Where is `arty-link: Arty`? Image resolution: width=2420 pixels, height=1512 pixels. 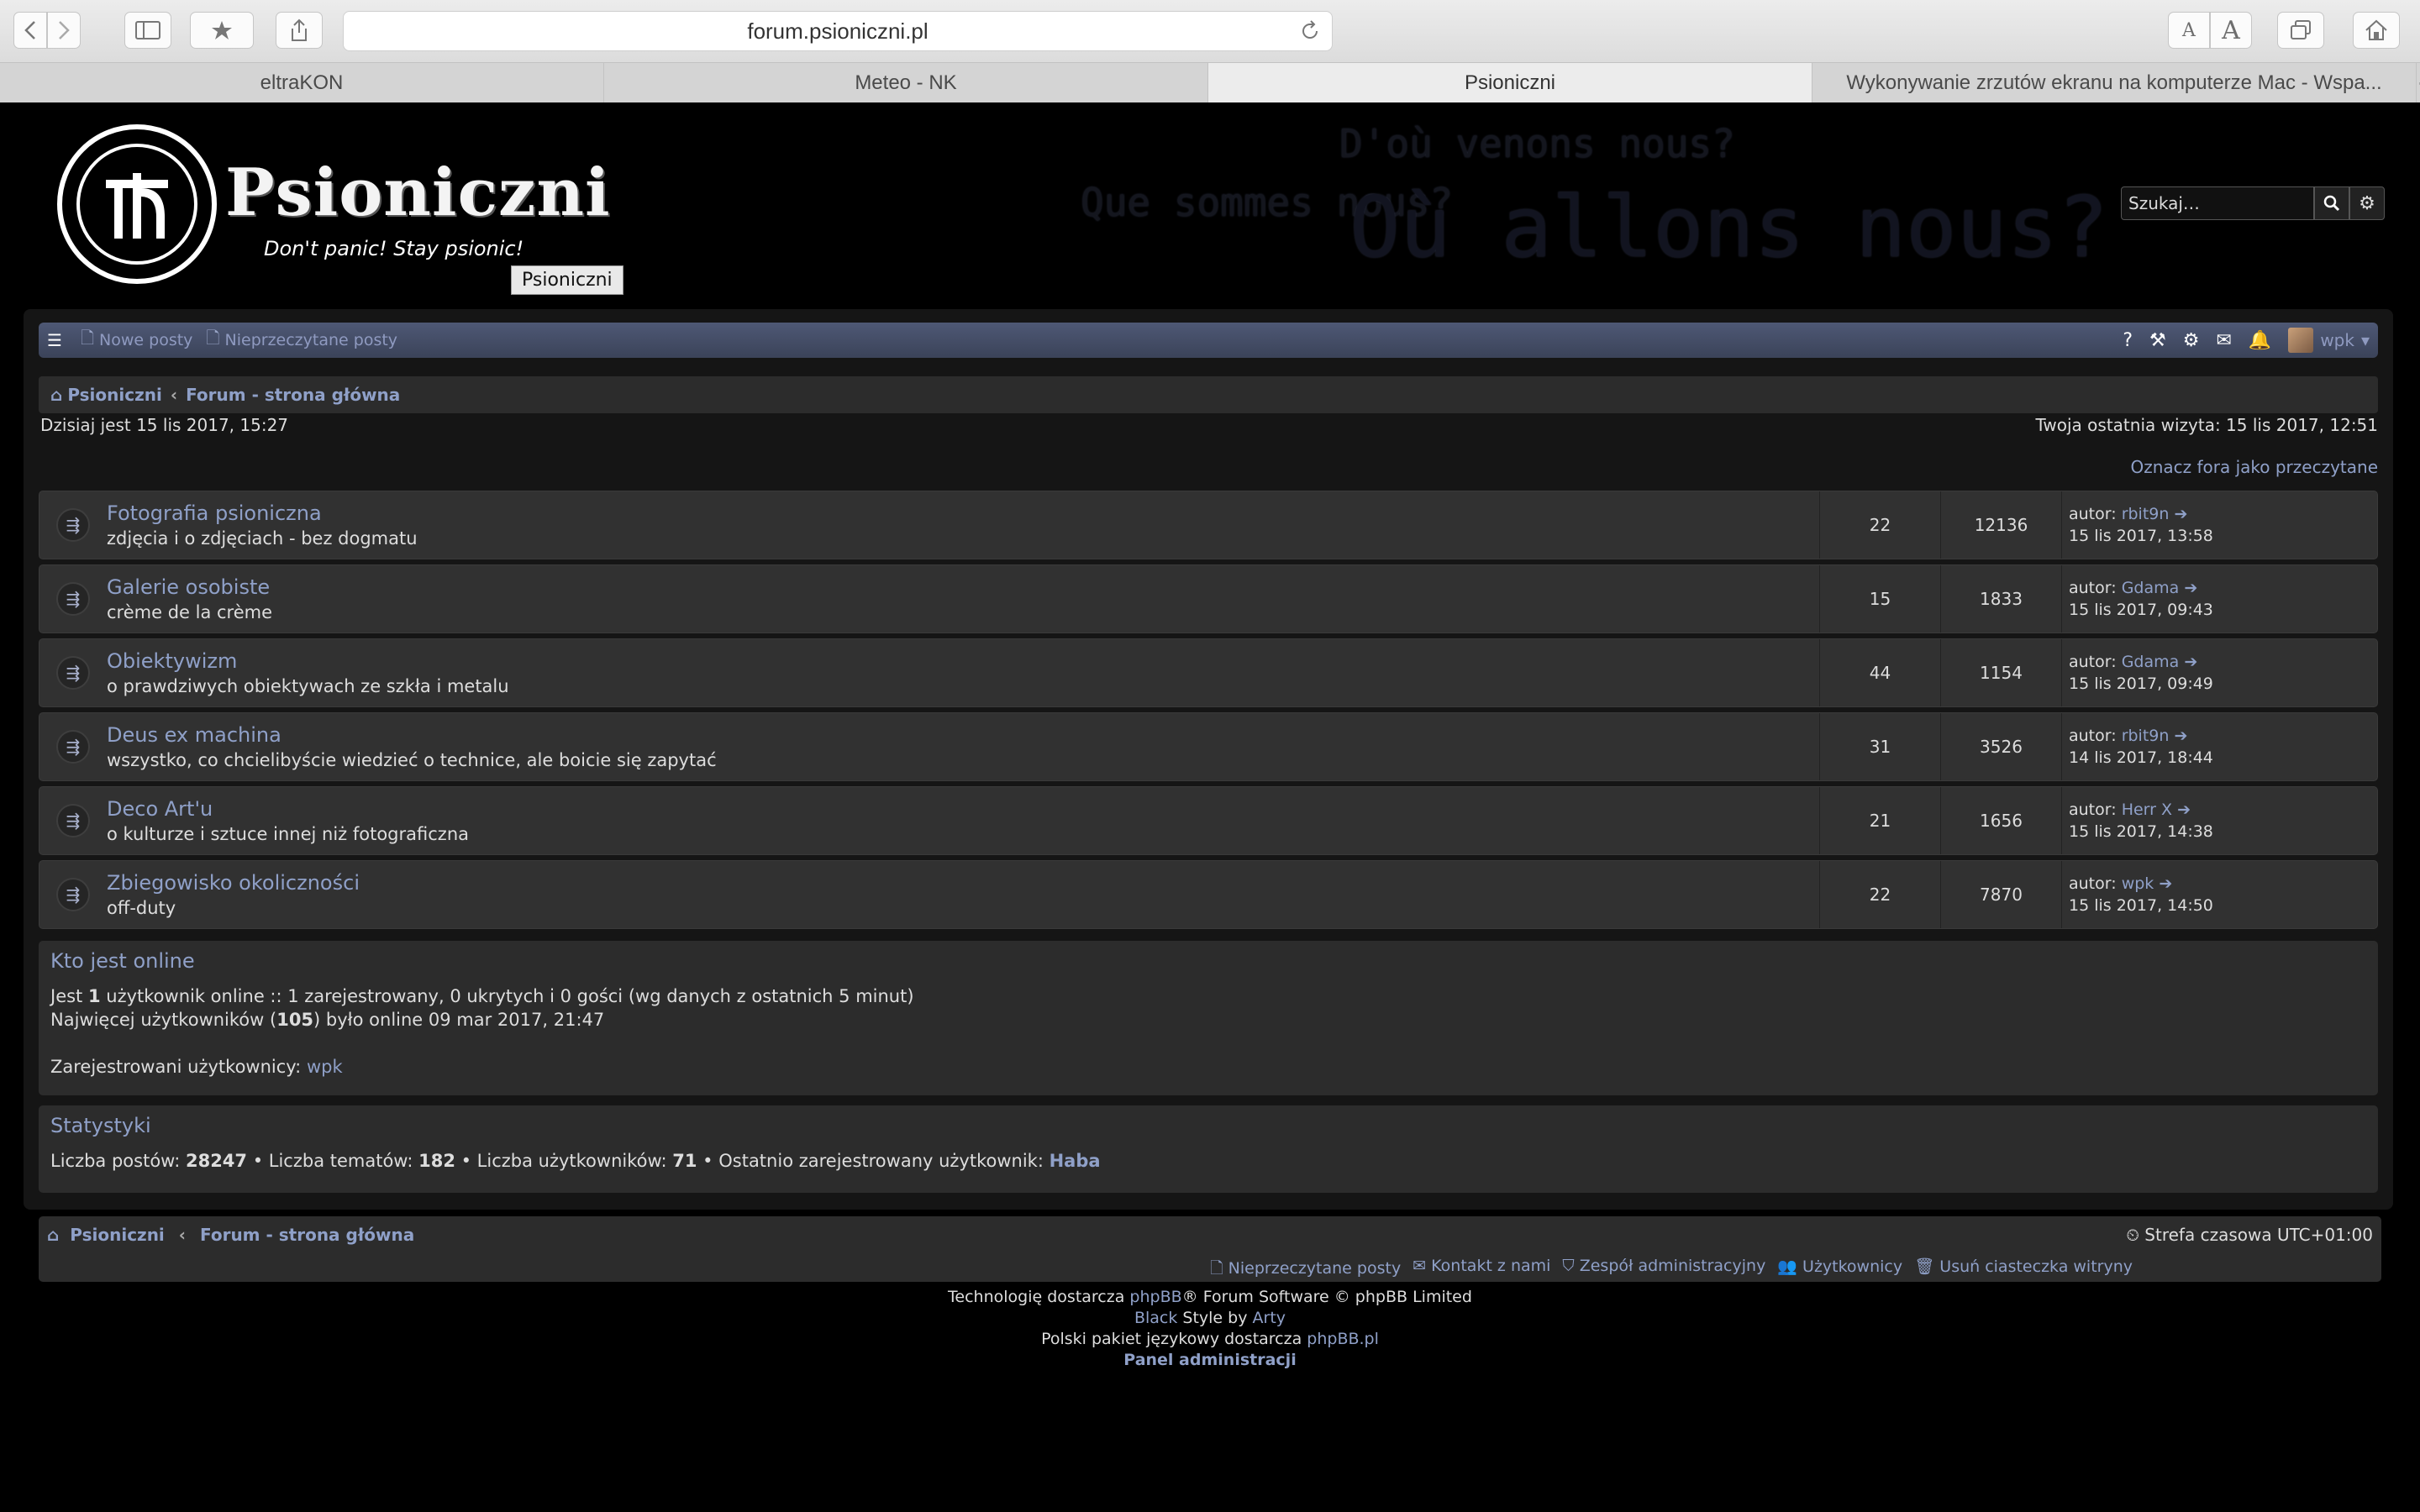
arty-link: Arty is located at coordinates (1269, 1318).